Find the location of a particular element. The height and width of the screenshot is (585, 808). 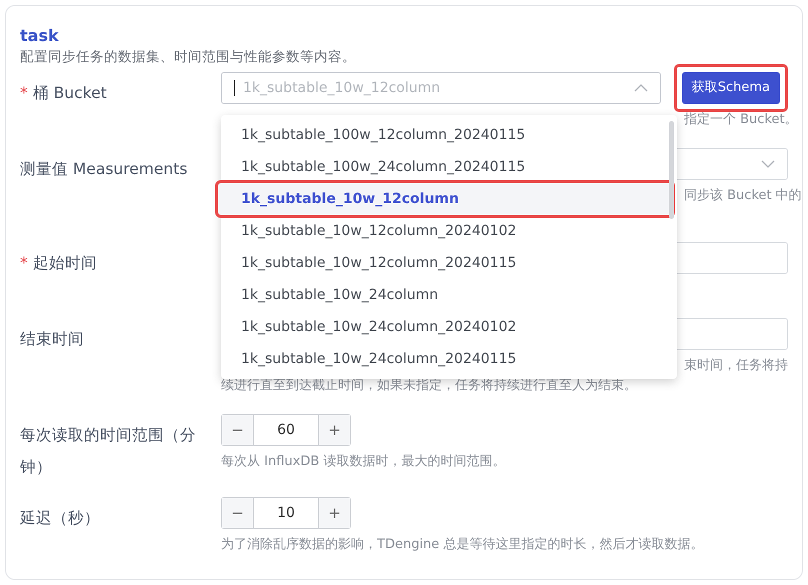

field-label: 测量值 Measurements is located at coordinates (104, 169).